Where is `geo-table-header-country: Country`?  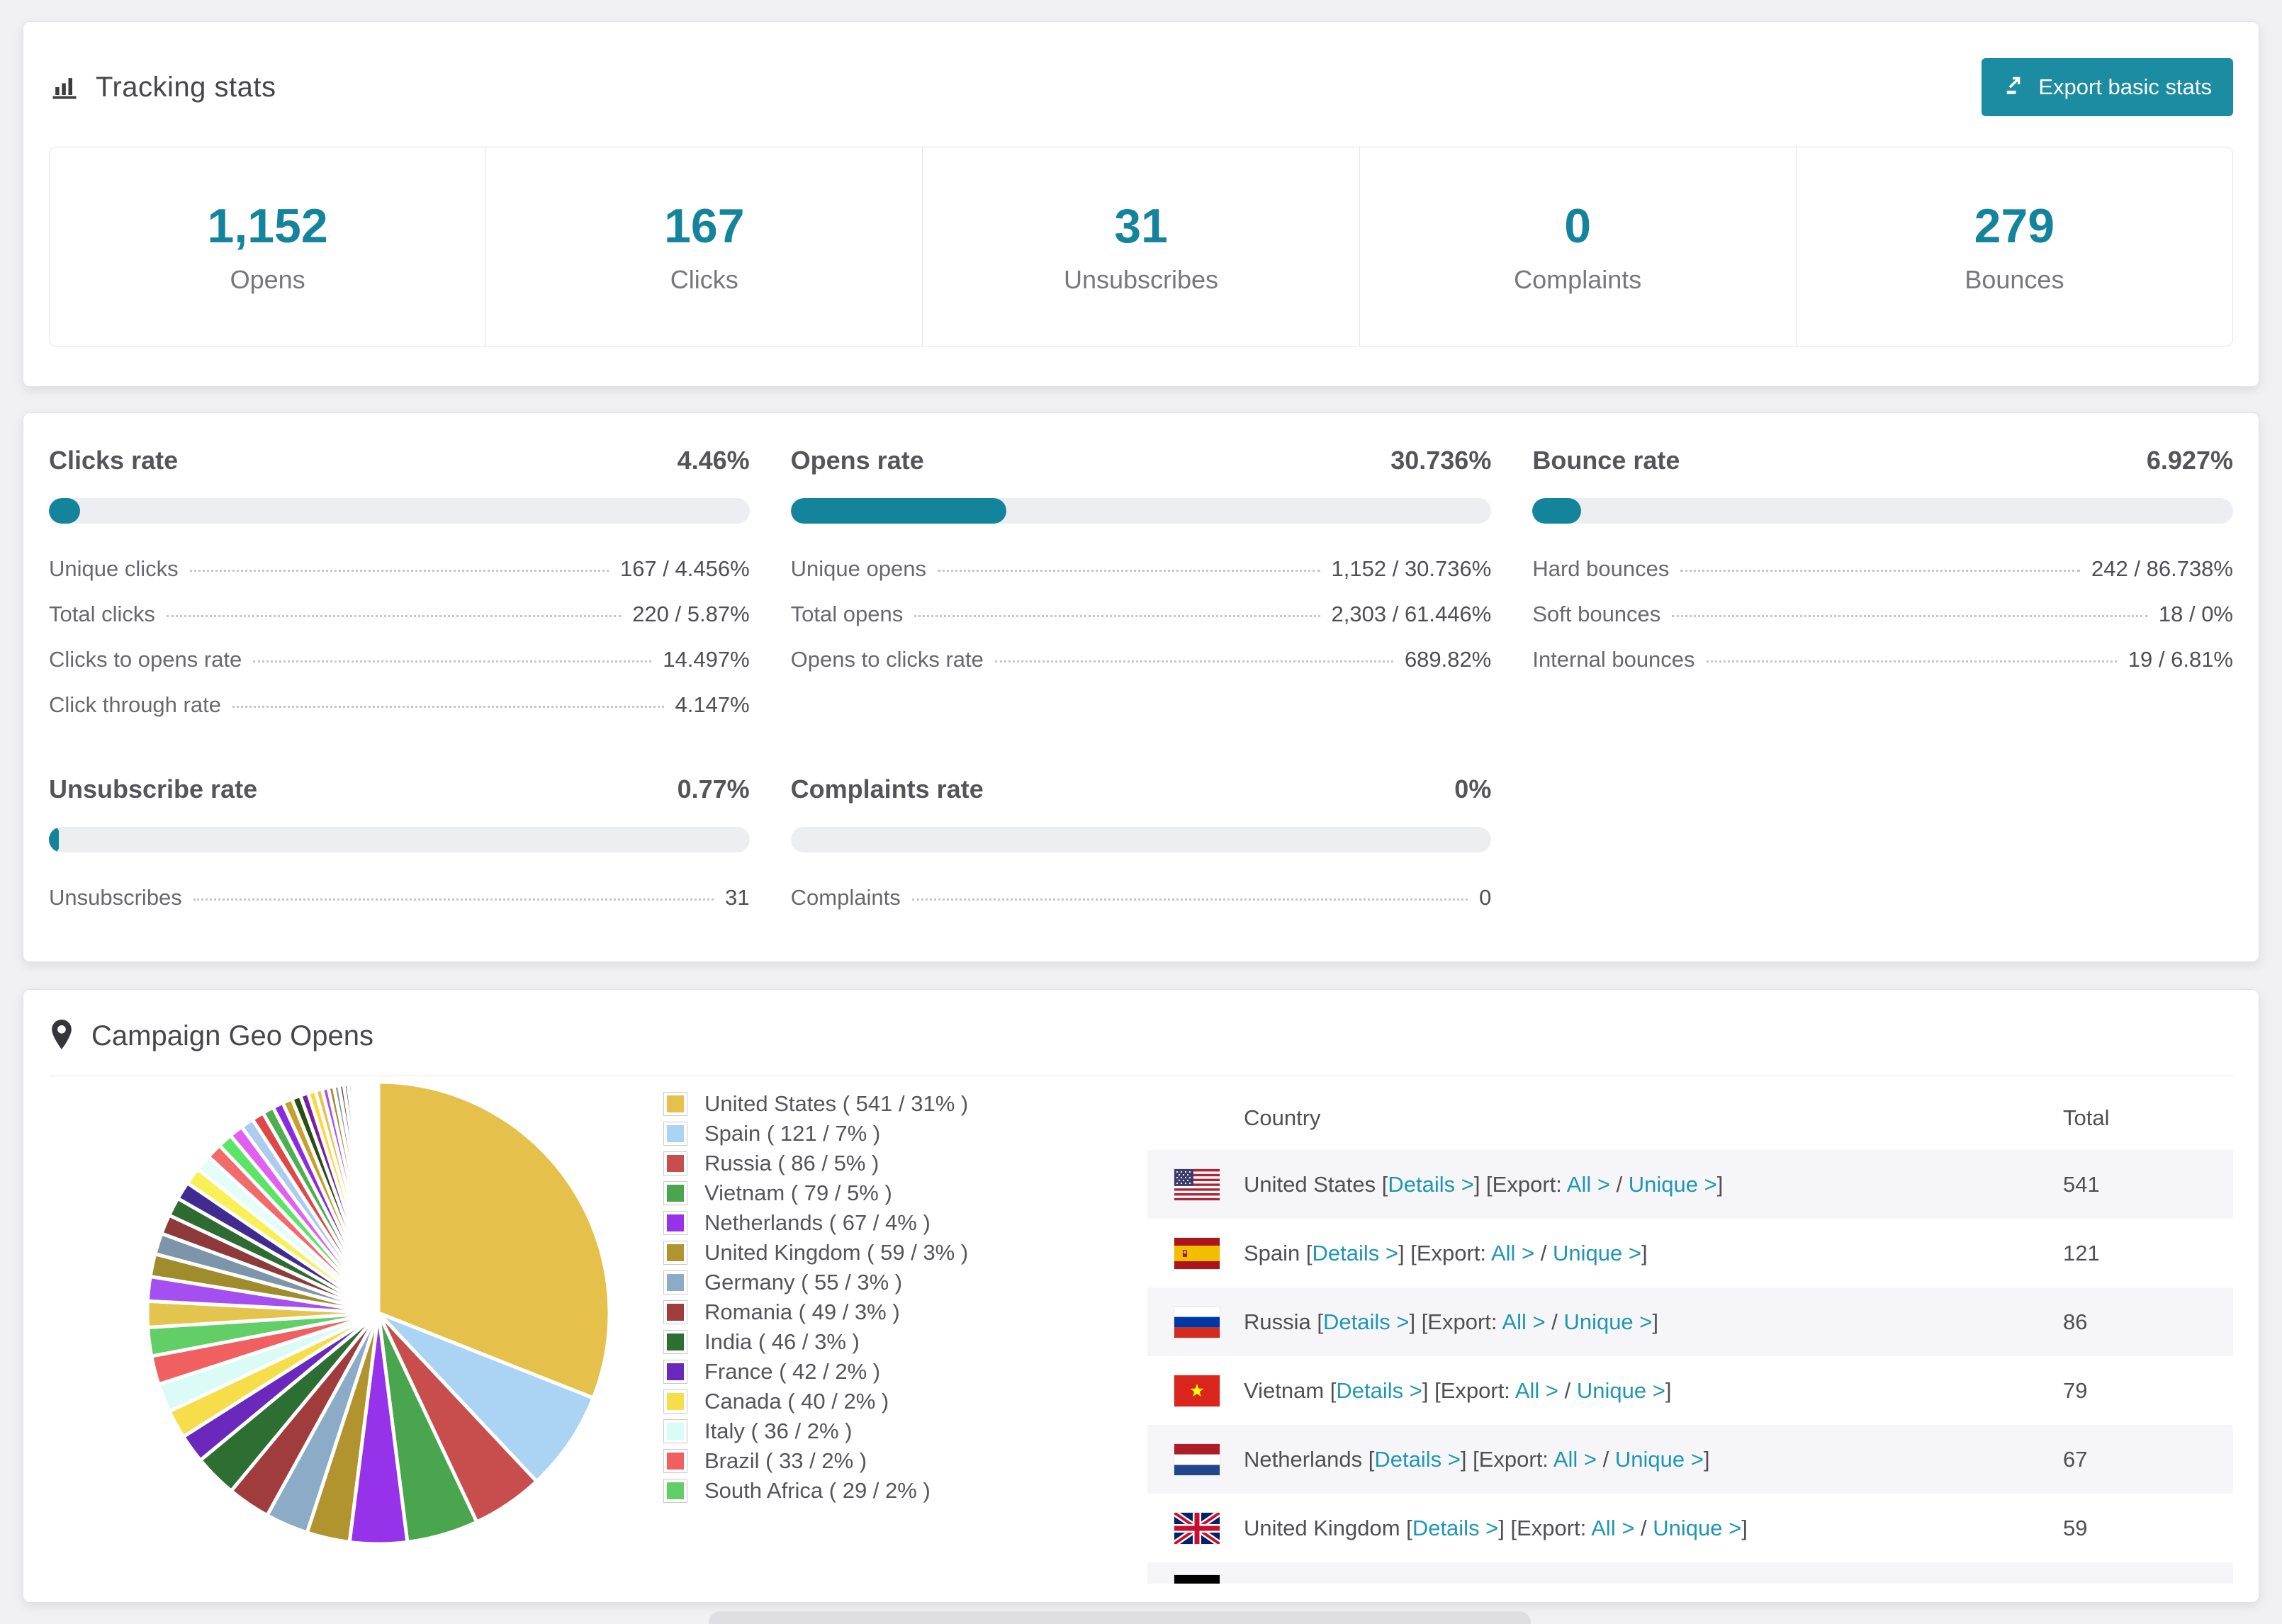 geo-table-header-country: Country is located at coordinates (1282, 1117).